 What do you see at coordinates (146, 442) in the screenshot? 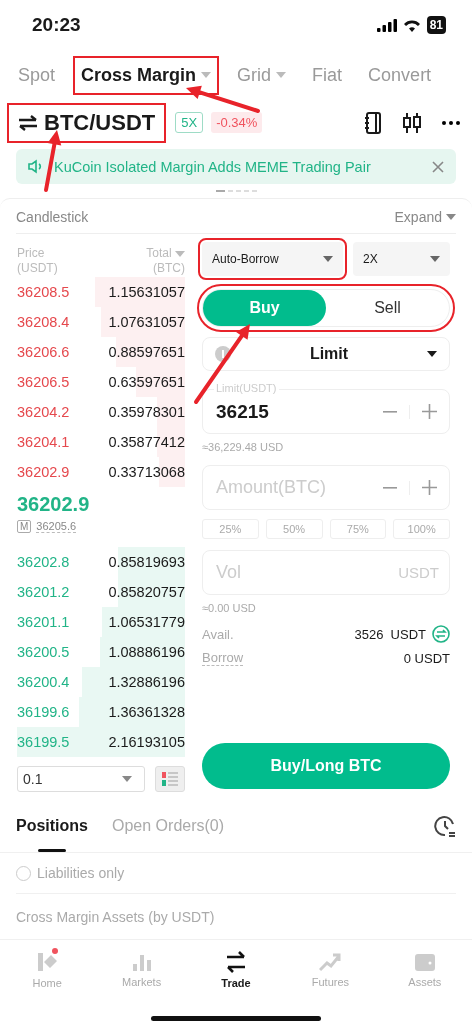
I see `total-cell: 0.35877412` at bounding box center [146, 442].